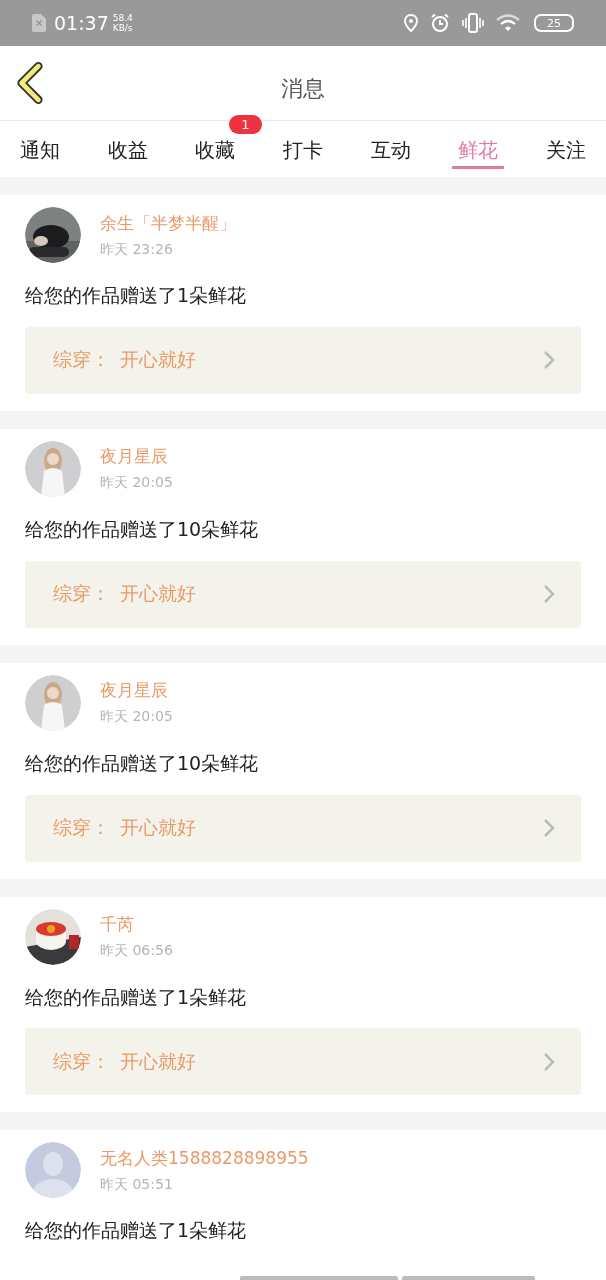 This screenshot has width=606, height=1280. Describe the element at coordinates (168, 223) in the screenshot. I see `user-name: 余生「半梦半醒」` at that location.